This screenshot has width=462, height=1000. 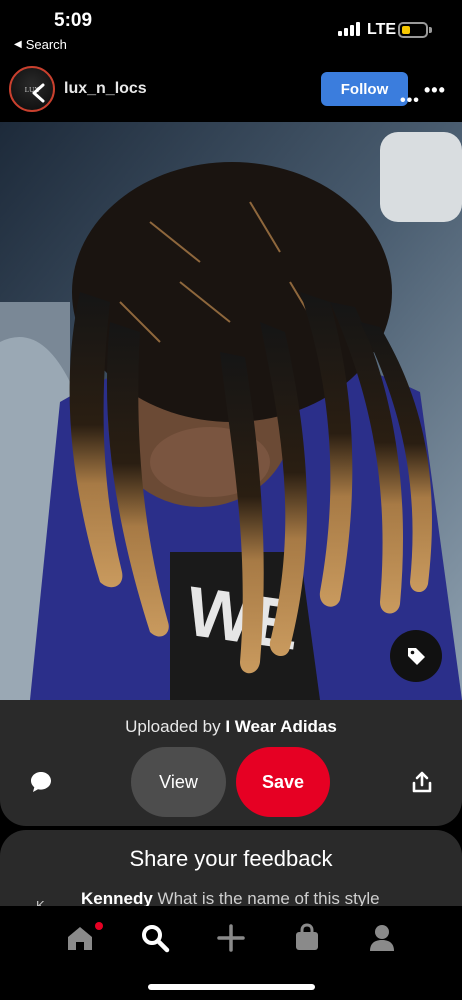 I want to click on profile-glyph, so click(x=382, y=938).